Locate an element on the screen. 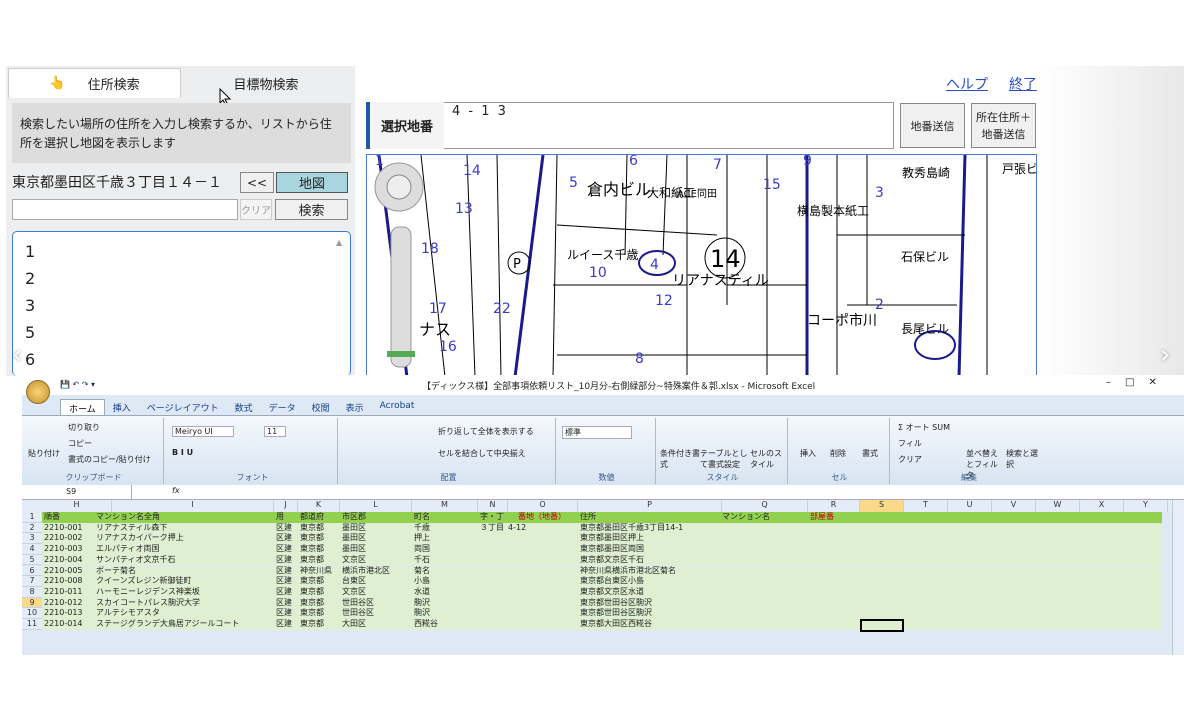 The width and height of the screenshot is (1184, 721). ribbon-tab-view: 表示 is located at coordinates (355, 407).